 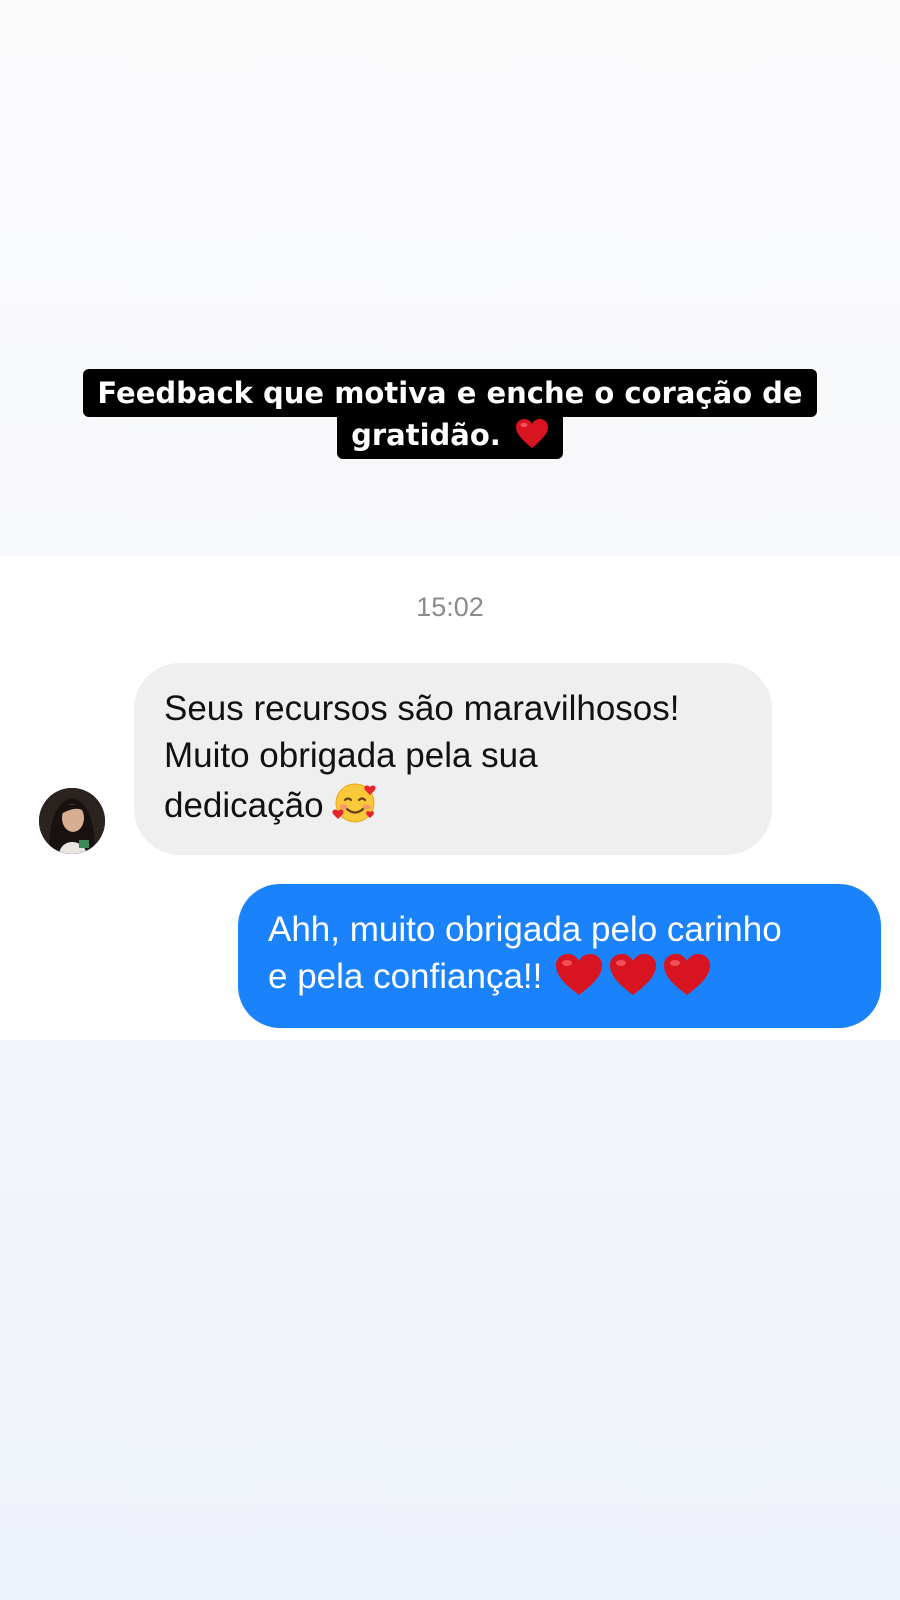 What do you see at coordinates (422, 708) in the screenshot?
I see `incoming-line-1: Seus recursos são maravilhosos!` at bounding box center [422, 708].